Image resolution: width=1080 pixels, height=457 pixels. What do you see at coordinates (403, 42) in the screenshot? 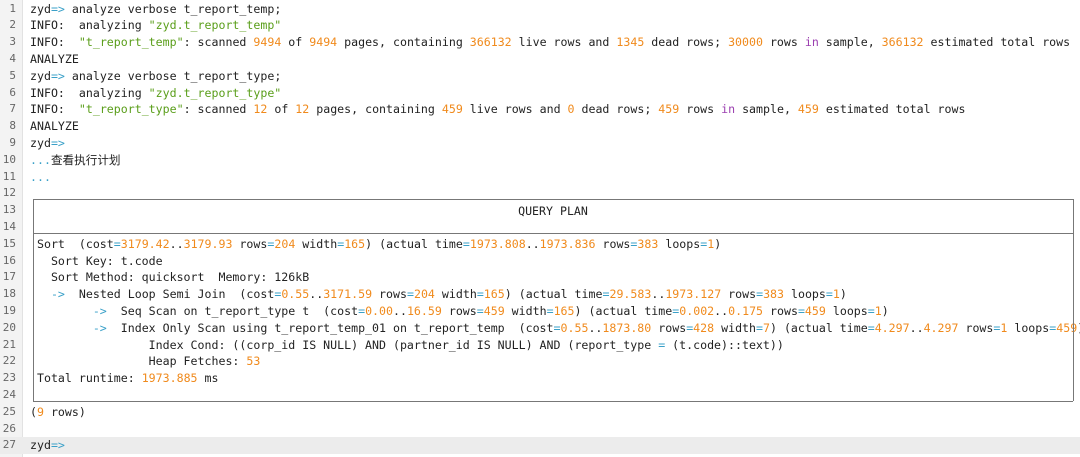
I see `code-token: pages, containing` at bounding box center [403, 42].